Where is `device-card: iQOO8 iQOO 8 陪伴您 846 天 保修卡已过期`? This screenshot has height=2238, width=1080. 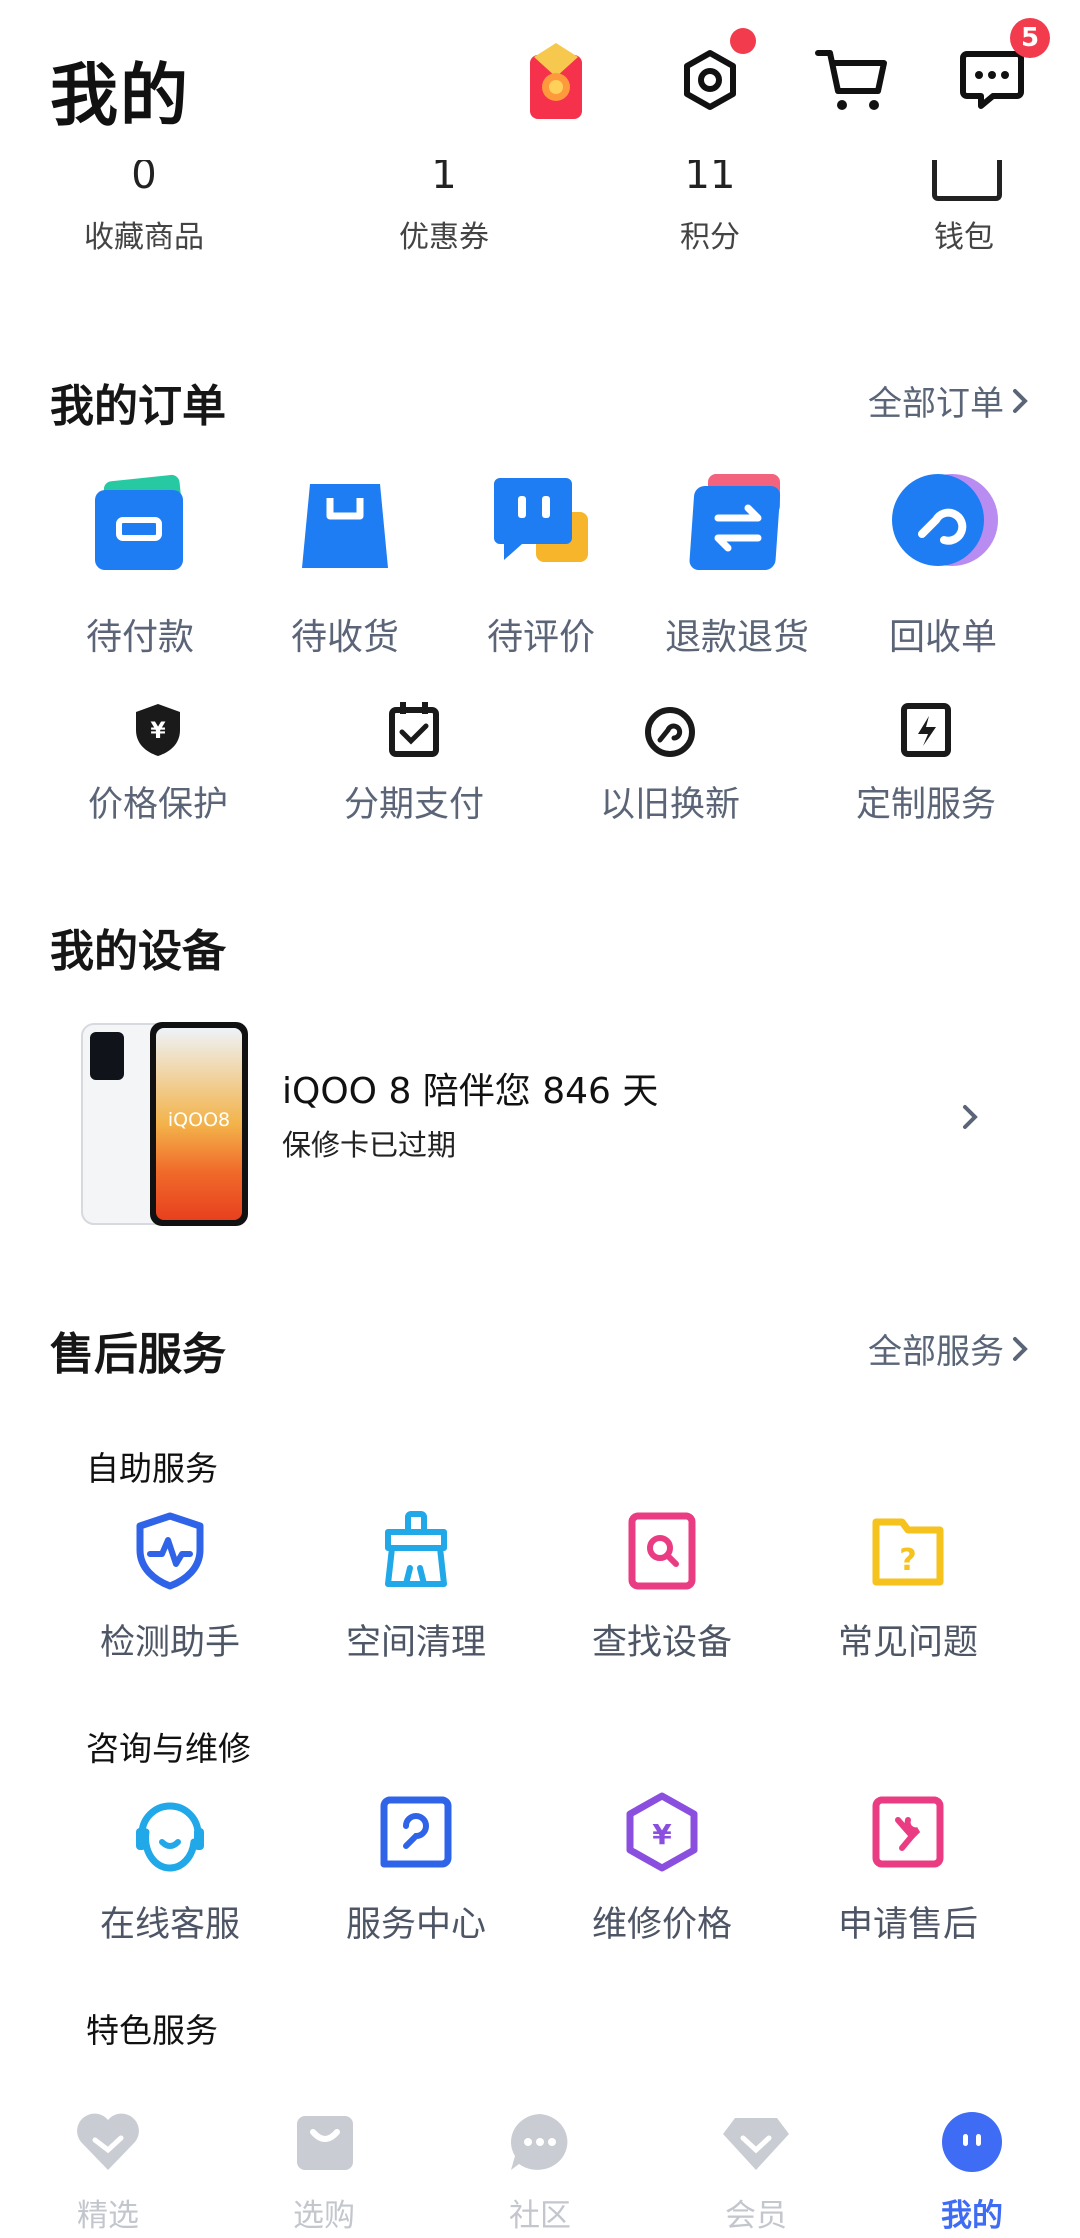 device-card: iQOO8 iQOO 8 陪伴您 846 天 保修卡已过期 is located at coordinates (550, 1118).